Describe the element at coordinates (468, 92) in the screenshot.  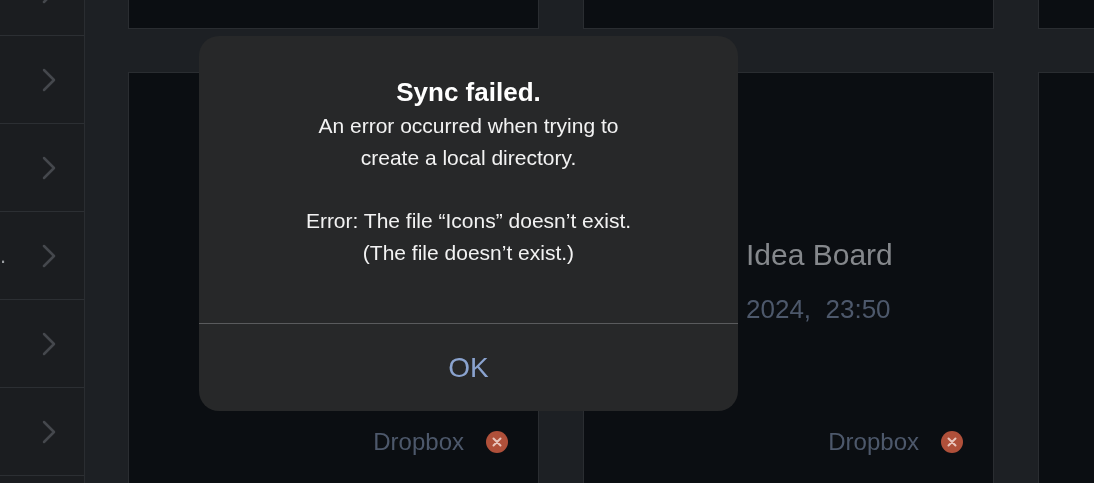
I see `alert-title: Sync failed.` at that location.